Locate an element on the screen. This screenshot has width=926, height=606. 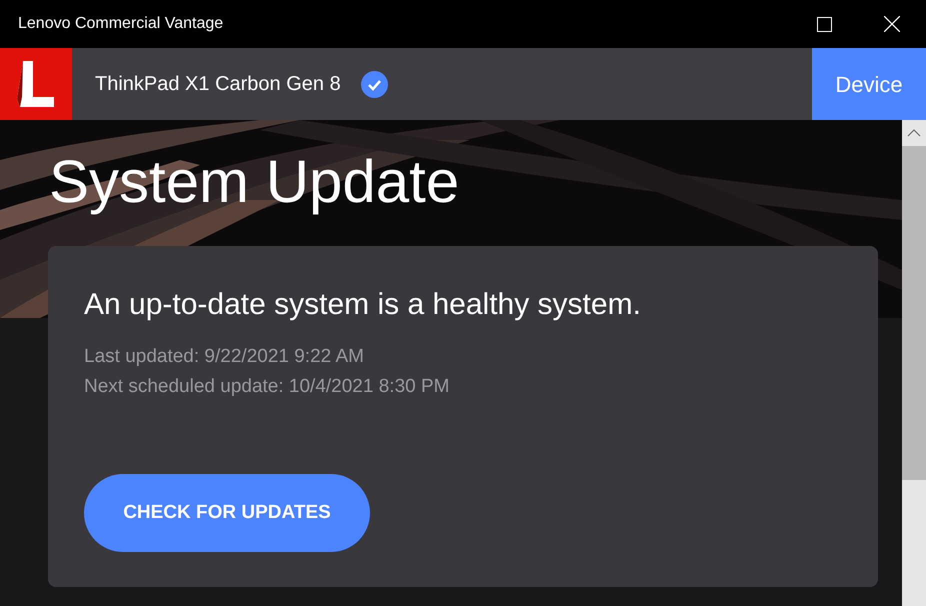
last-updated-text: Last updated: 9/22/2021 9:22 AM is located at coordinates (224, 357).